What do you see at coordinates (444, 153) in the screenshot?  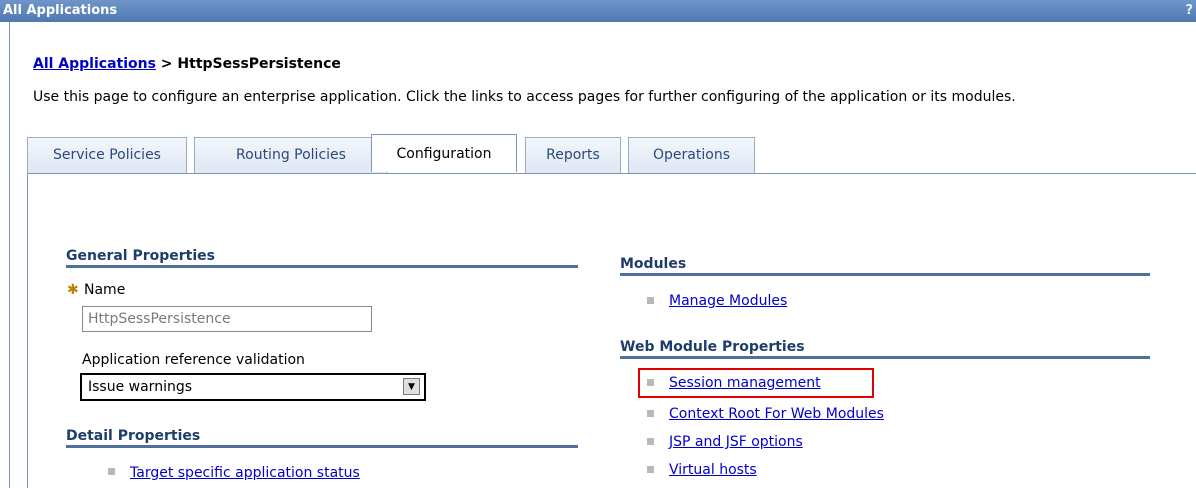 I see `tab-configuration: Configuration` at bounding box center [444, 153].